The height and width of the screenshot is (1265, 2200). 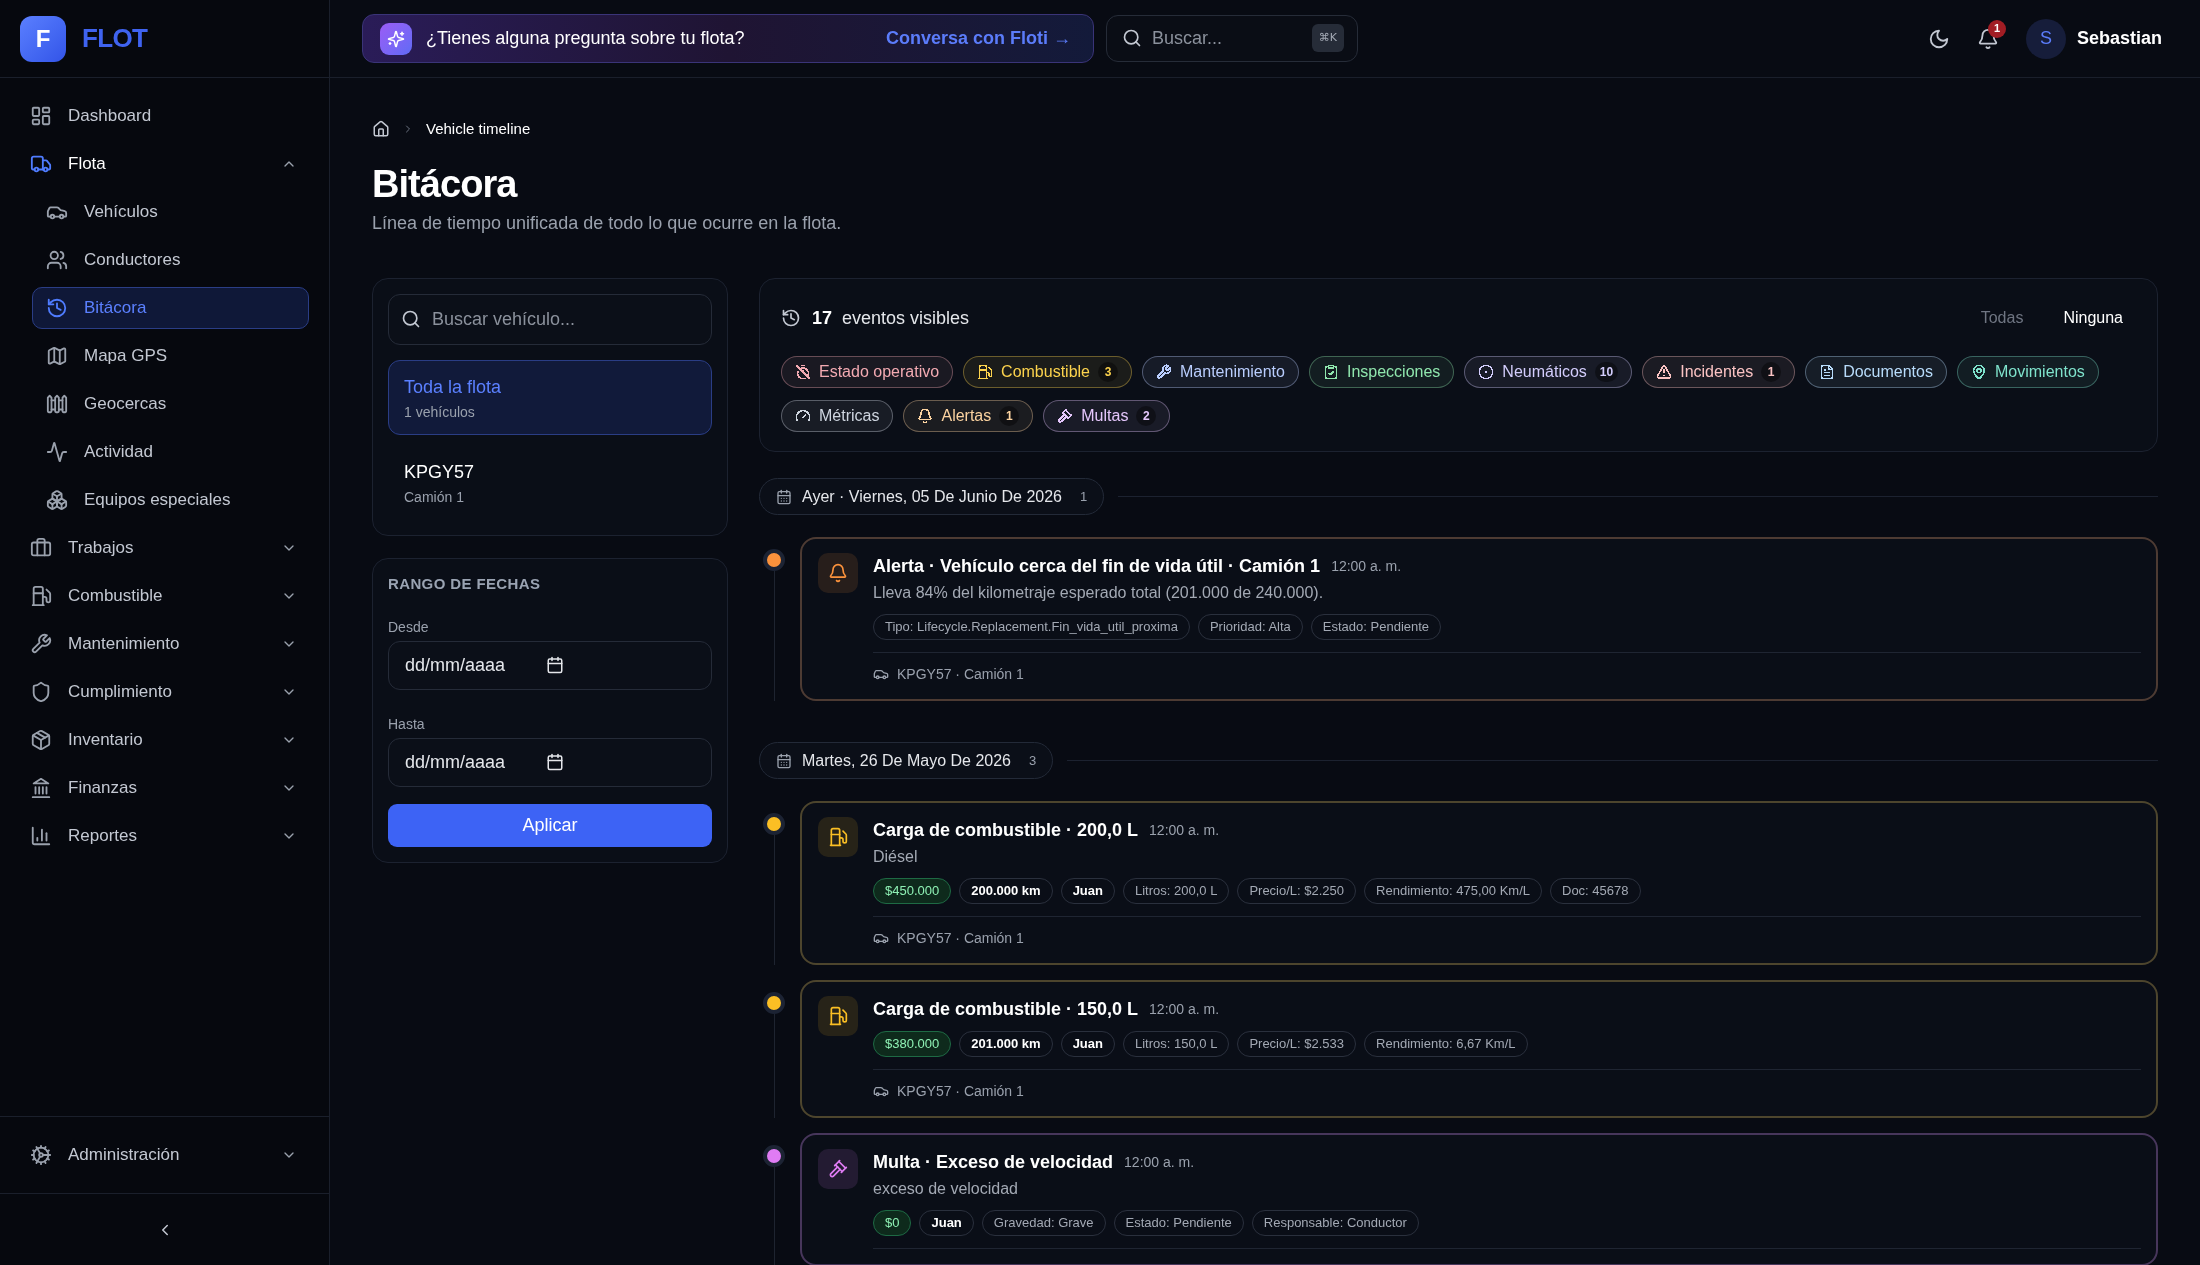 What do you see at coordinates (1047, 372) in the screenshot?
I see `filter-chip: Combustible 3` at bounding box center [1047, 372].